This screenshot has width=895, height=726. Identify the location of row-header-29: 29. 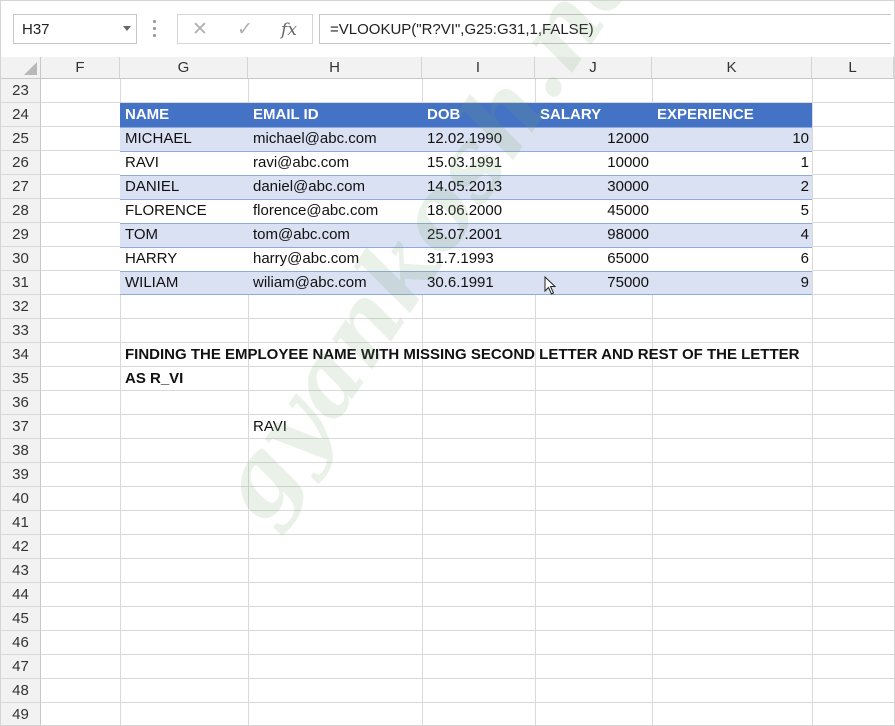
(21, 235).